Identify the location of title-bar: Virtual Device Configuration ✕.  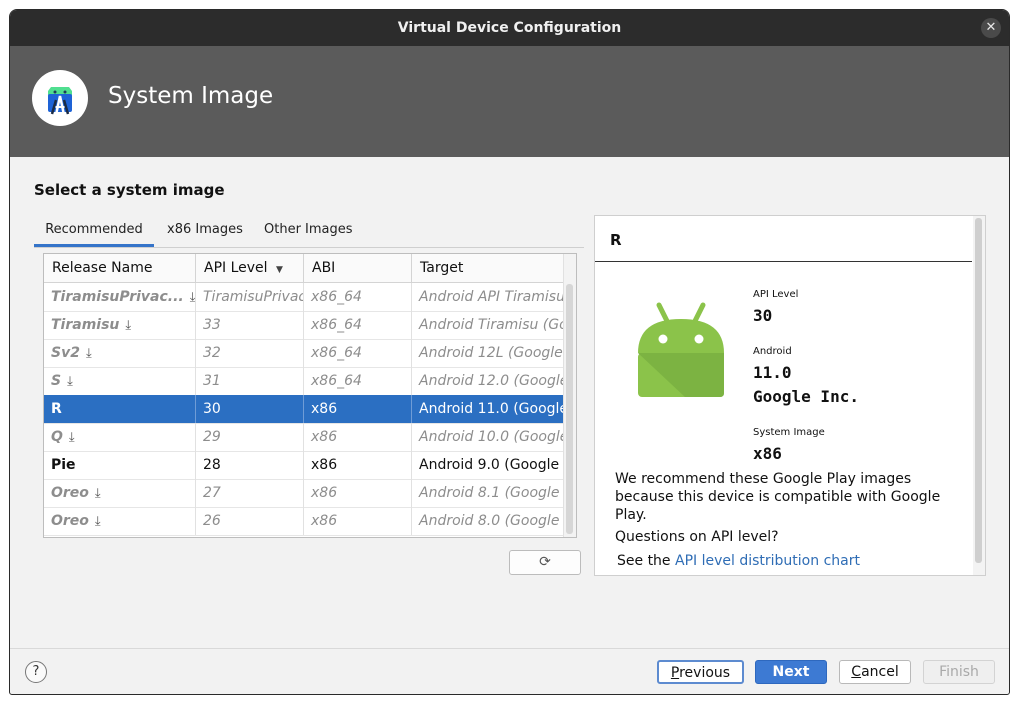
(509, 28).